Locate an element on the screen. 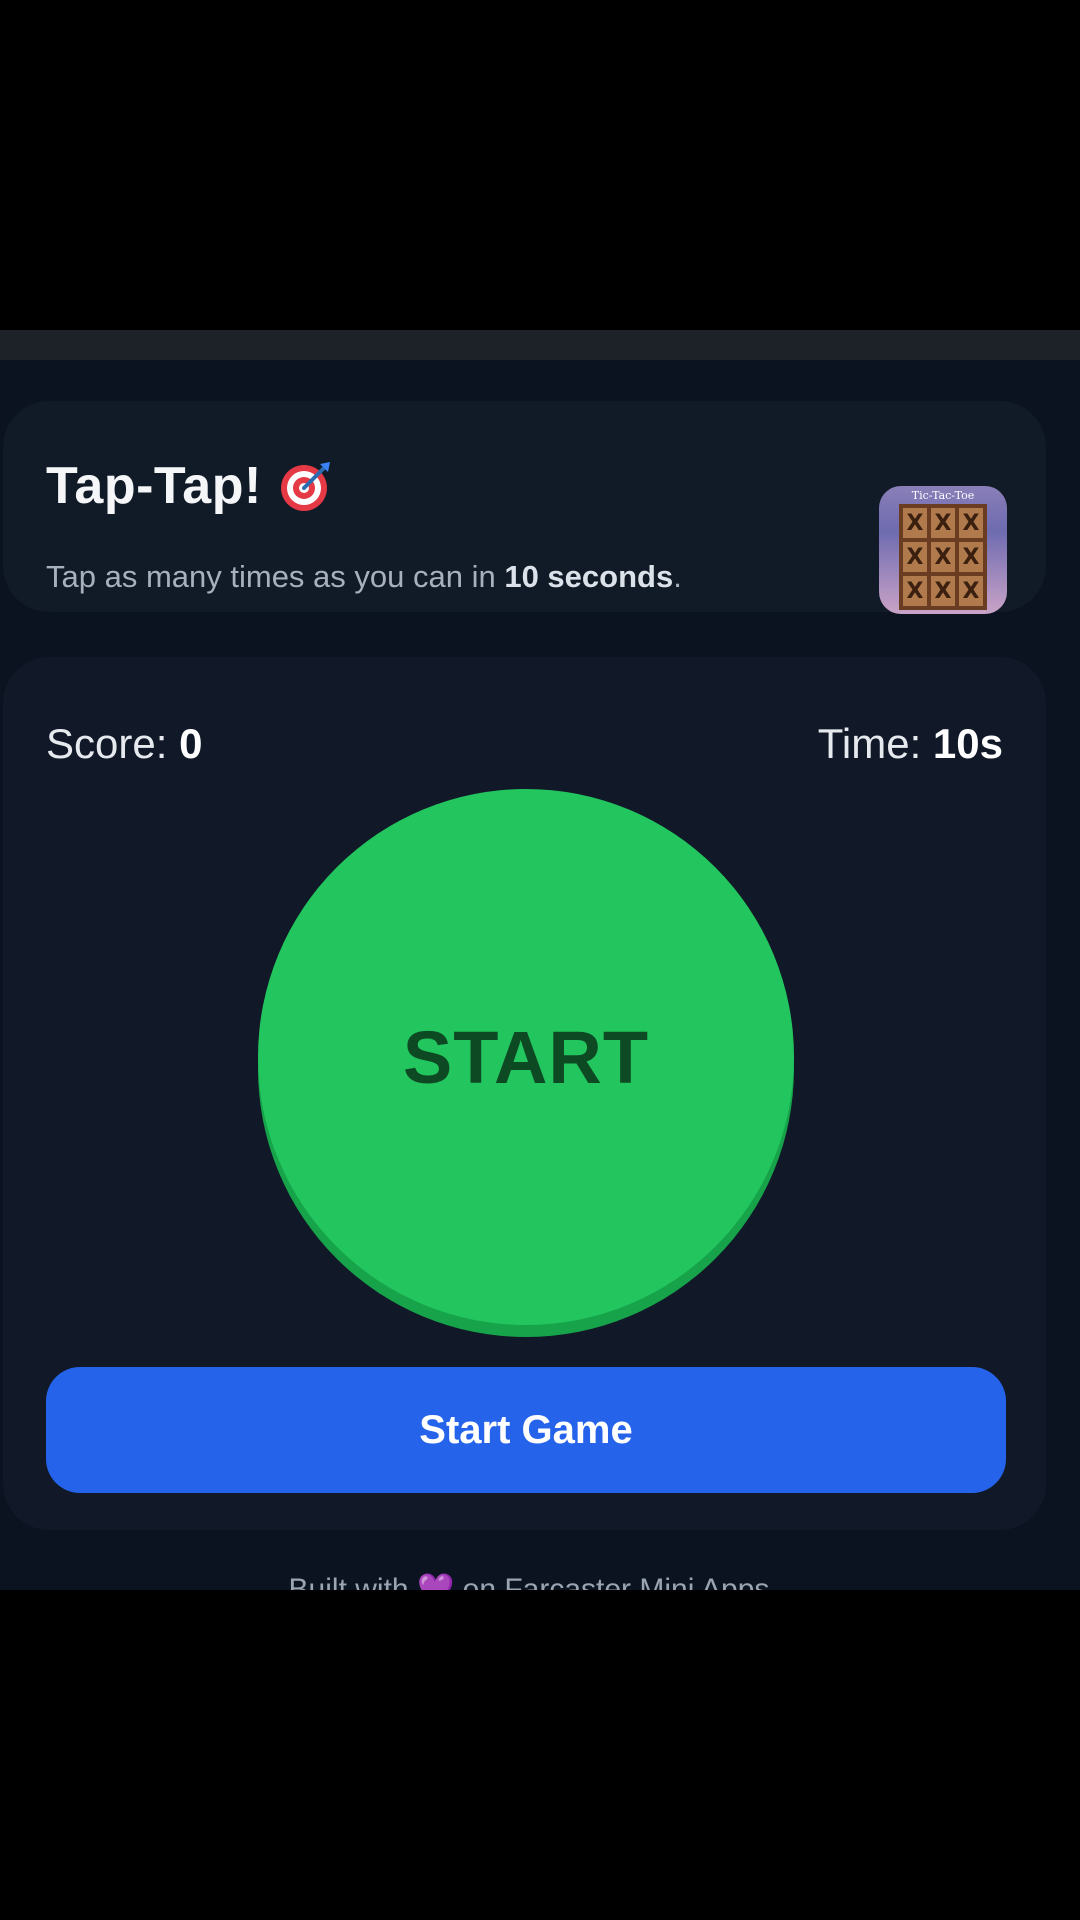  time-value: 10s is located at coordinates (967, 743).